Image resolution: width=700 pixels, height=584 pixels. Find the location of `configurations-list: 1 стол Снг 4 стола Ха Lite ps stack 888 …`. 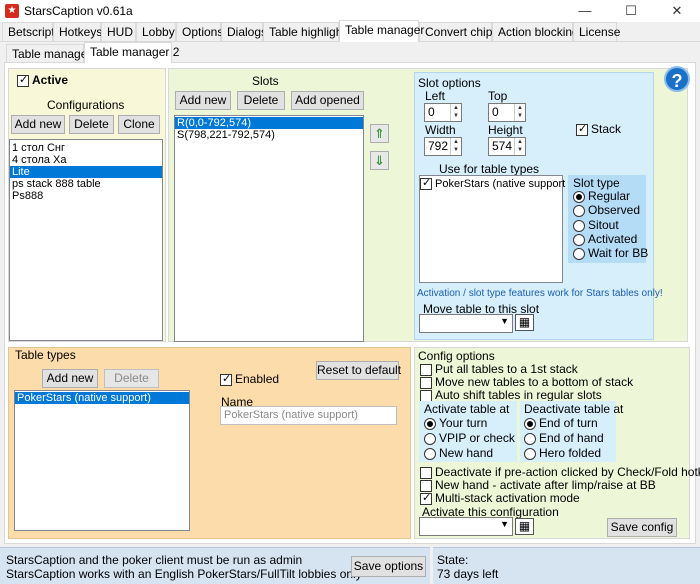

configurations-list: 1 стол Снг 4 стола Ха Lite ps stack 888 … is located at coordinates (86, 240).